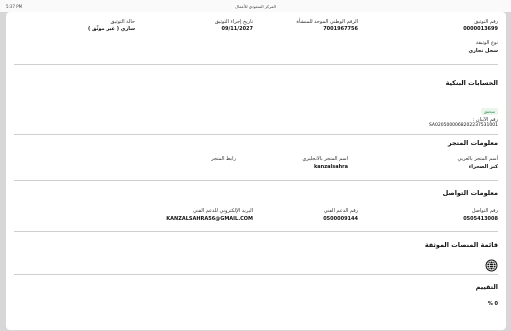 The width and height of the screenshot is (511, 331). What do you see at coordinates (327, 22) in the screenshot?
I see `national-id-label: الرقم الوطني الموحد للمنشأة` at bounding box center [327, 22].